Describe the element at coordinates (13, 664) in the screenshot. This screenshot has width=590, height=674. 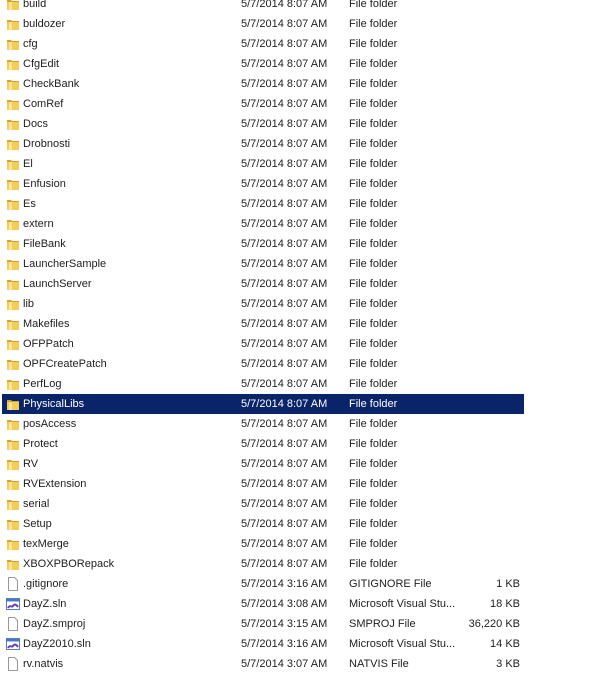
I see `file-icon` at that location.